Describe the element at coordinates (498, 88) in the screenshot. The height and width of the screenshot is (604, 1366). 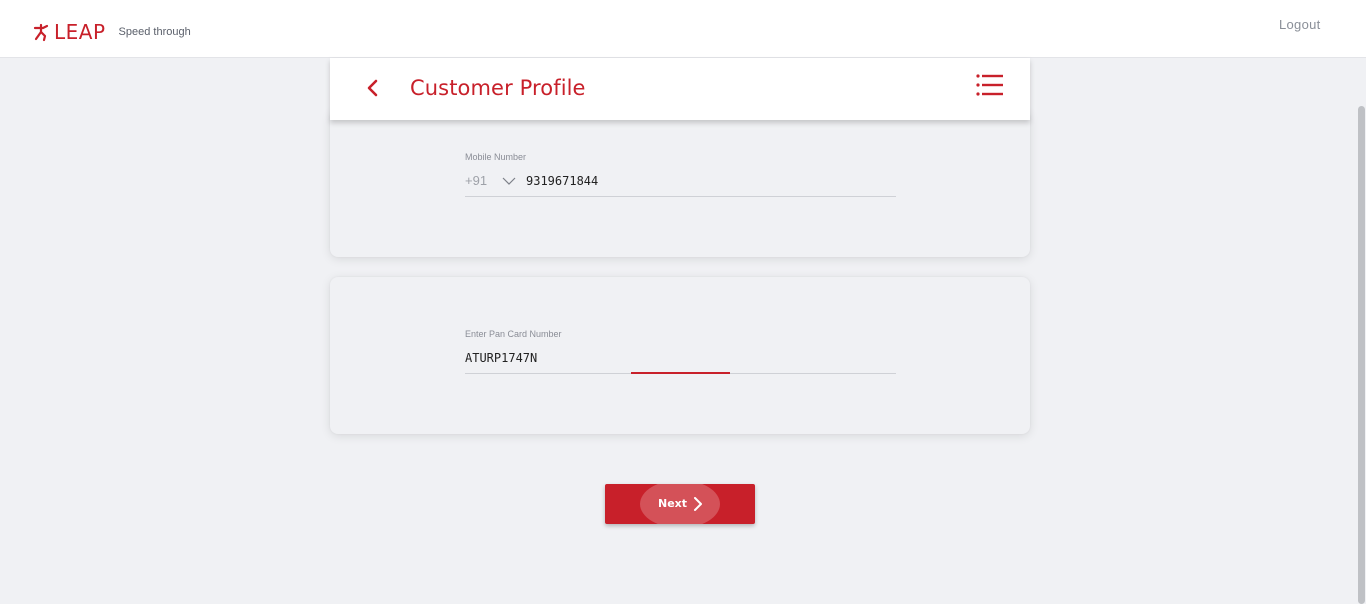
I see `page-title: Customer Profile` at that location.